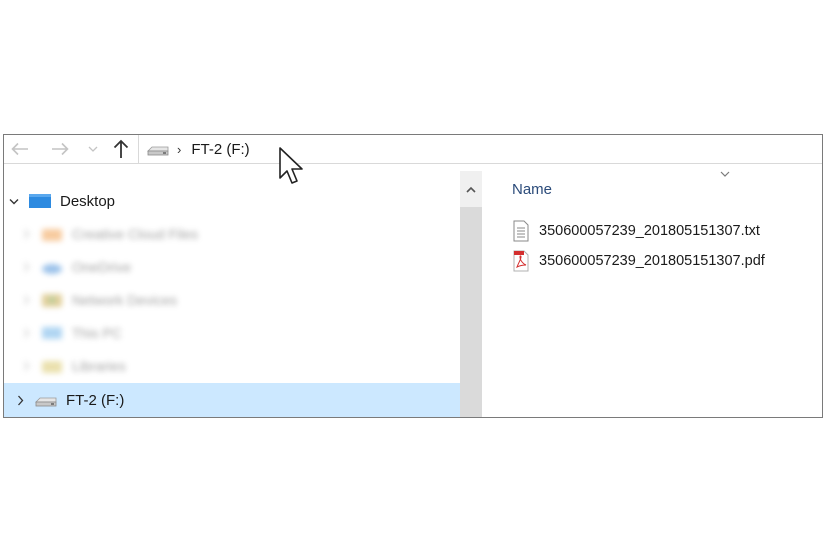 Image resolution: width=827 pixels, height=555 pixels. I want to click on scroll-up-button, so click(471, 189).